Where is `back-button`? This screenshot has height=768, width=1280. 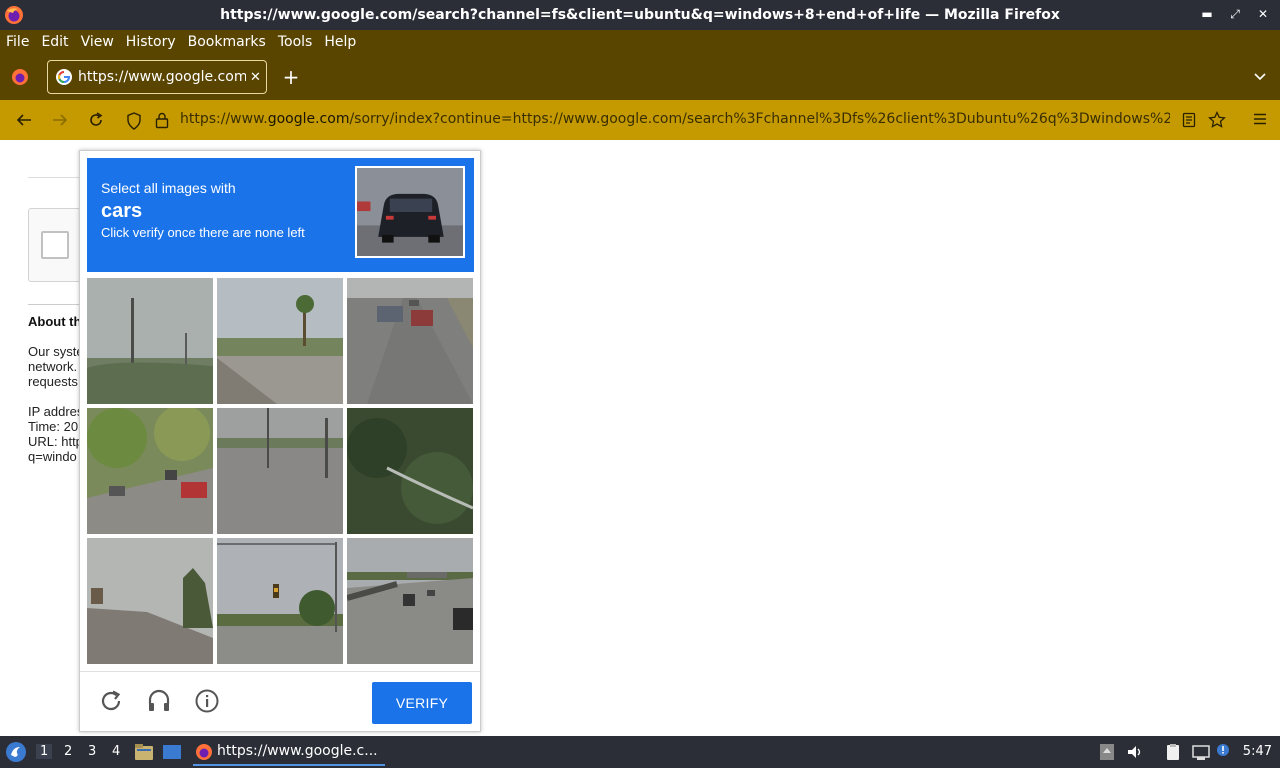 back-button is located at coordinates (24, 120).